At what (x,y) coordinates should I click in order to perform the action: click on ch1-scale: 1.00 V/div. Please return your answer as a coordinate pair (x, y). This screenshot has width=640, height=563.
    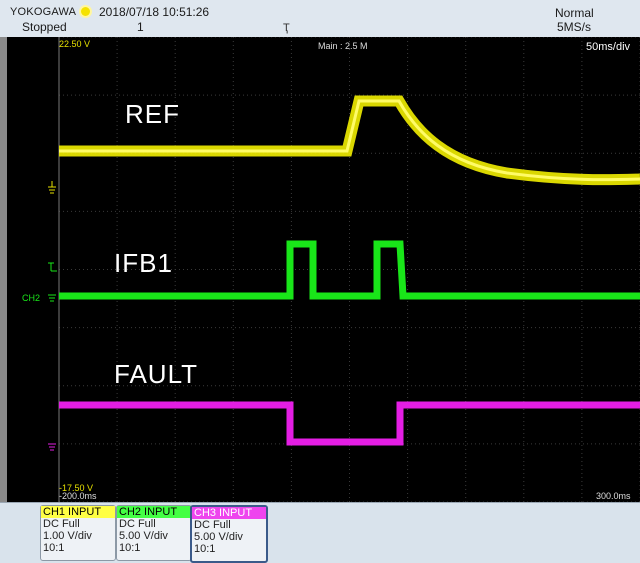
    Looking at the image, I should click on (67, 536).